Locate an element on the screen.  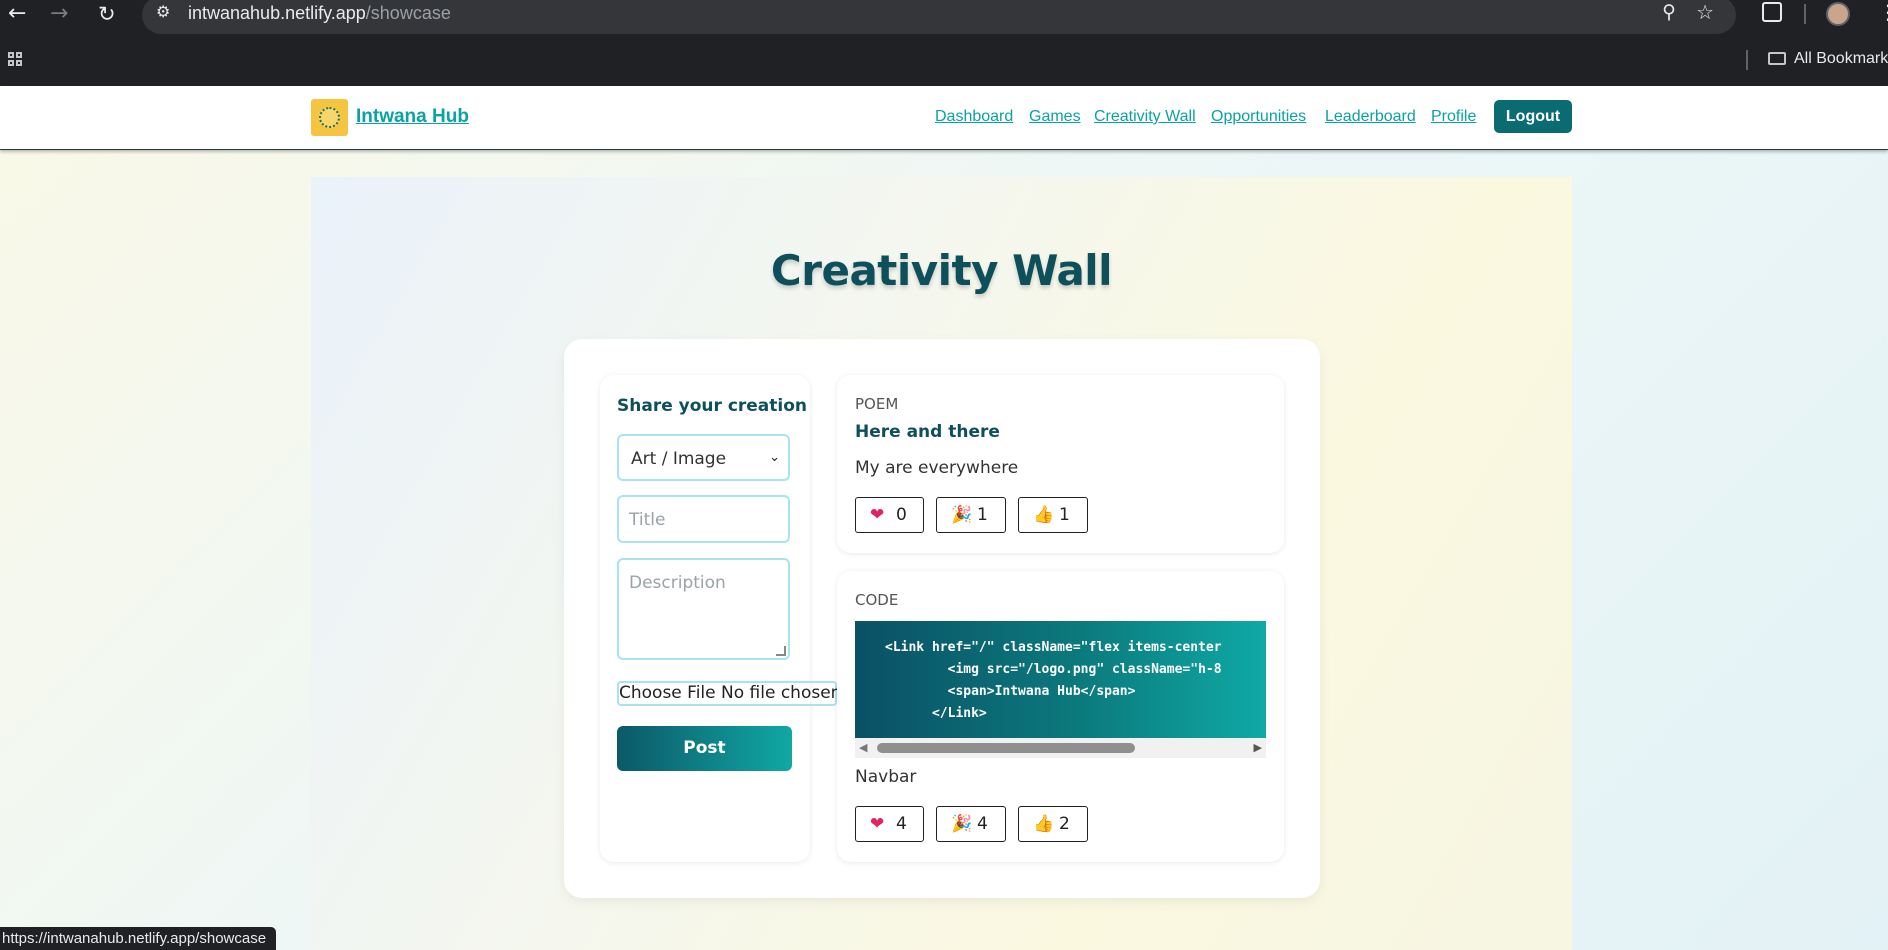
reaction-party-button: 🎉 4 is located at coordinates (971, 824).